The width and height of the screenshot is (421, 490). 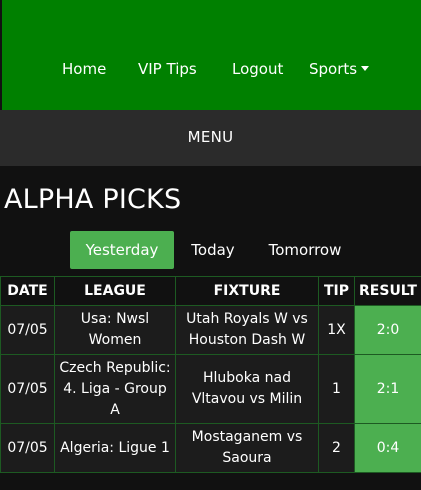 I want to click on nav-sports-dropdown: Sports, so click(x=339, y=69).